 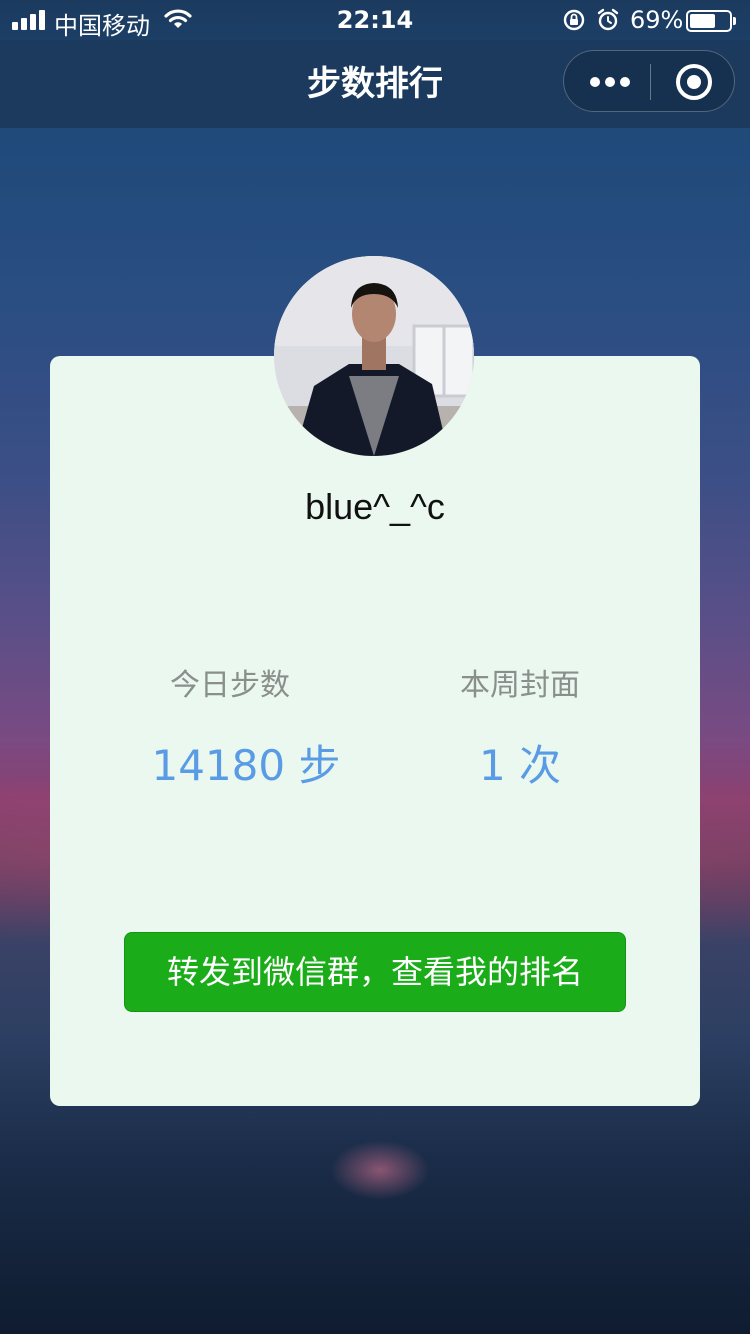 What do you see at coordinates (375, 506) in the screenshot?
I see `username: blue^_^c` at bounding box center [375, 506].